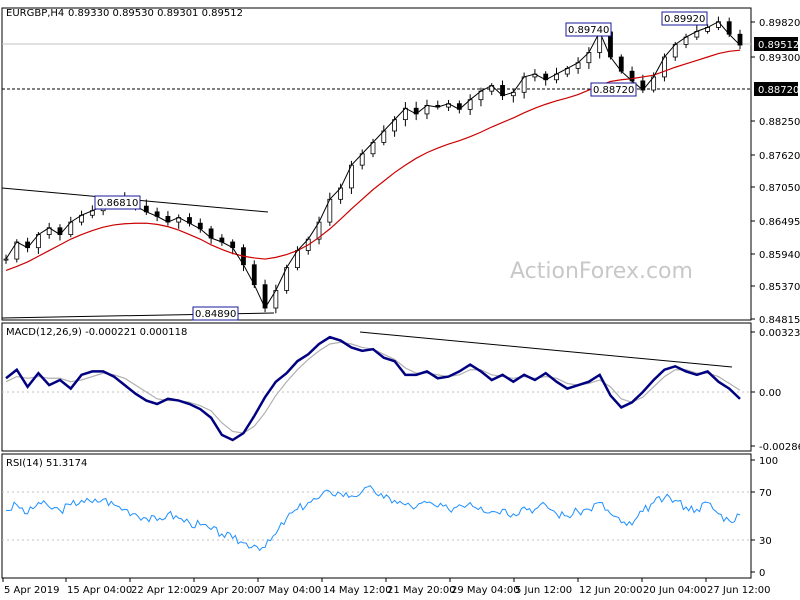  Describe the element at coordinates (543, 590) in the screenshot. I see `time-tick-label: 5 Jun 12:00` at that location.